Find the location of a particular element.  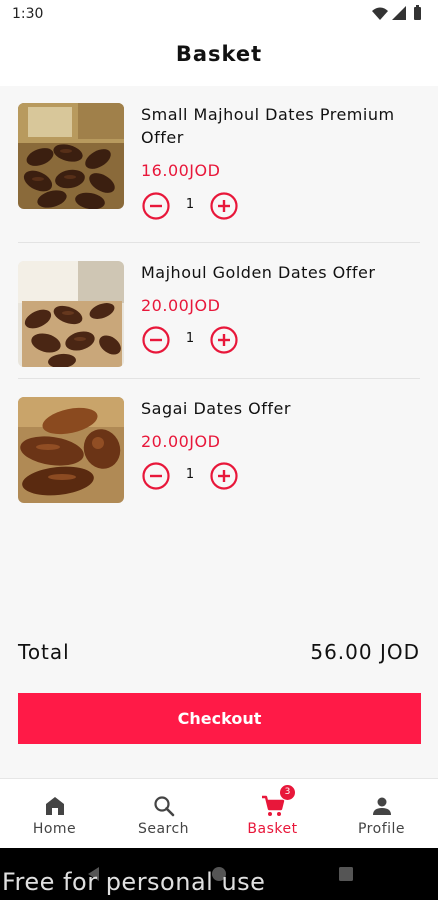

total-value: 56.00 JOD is located at coordinates (365, 652).